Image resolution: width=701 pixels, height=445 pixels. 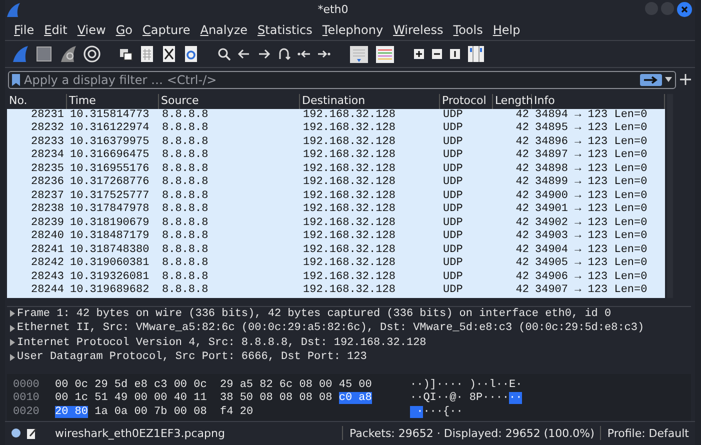 I want to click on table-cell-text: 10.319689682, so click(x=109, y=291).